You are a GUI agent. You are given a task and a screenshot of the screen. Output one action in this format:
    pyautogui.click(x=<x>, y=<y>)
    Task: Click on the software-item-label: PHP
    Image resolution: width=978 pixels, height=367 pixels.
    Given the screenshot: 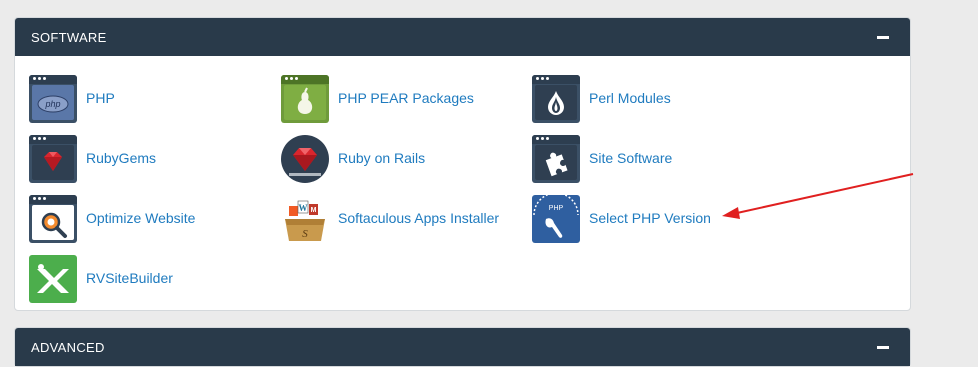 What is the action you would take?
    pyautogui.click(x=100, y=98)
    